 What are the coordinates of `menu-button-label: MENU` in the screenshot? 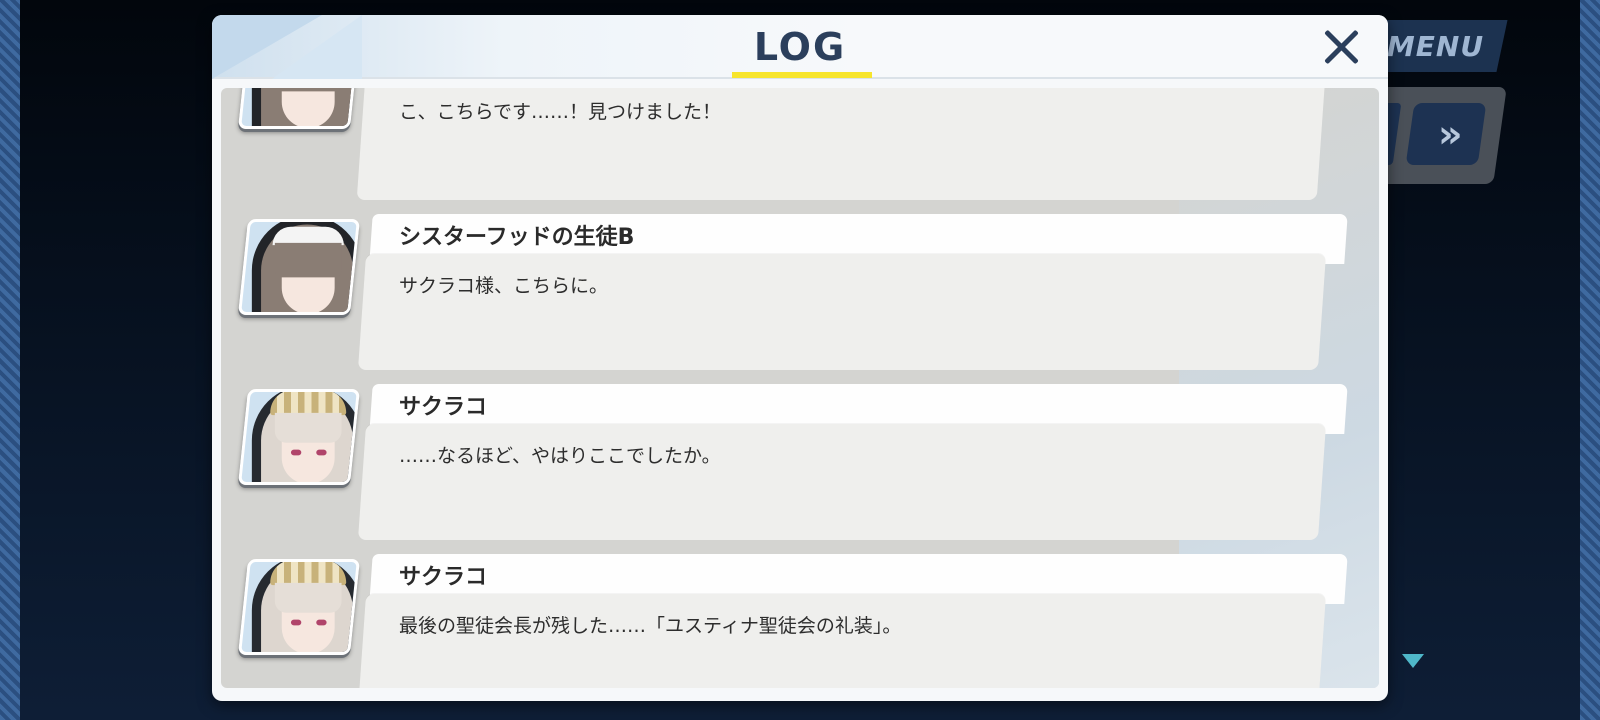 It's located at (1436, 46).